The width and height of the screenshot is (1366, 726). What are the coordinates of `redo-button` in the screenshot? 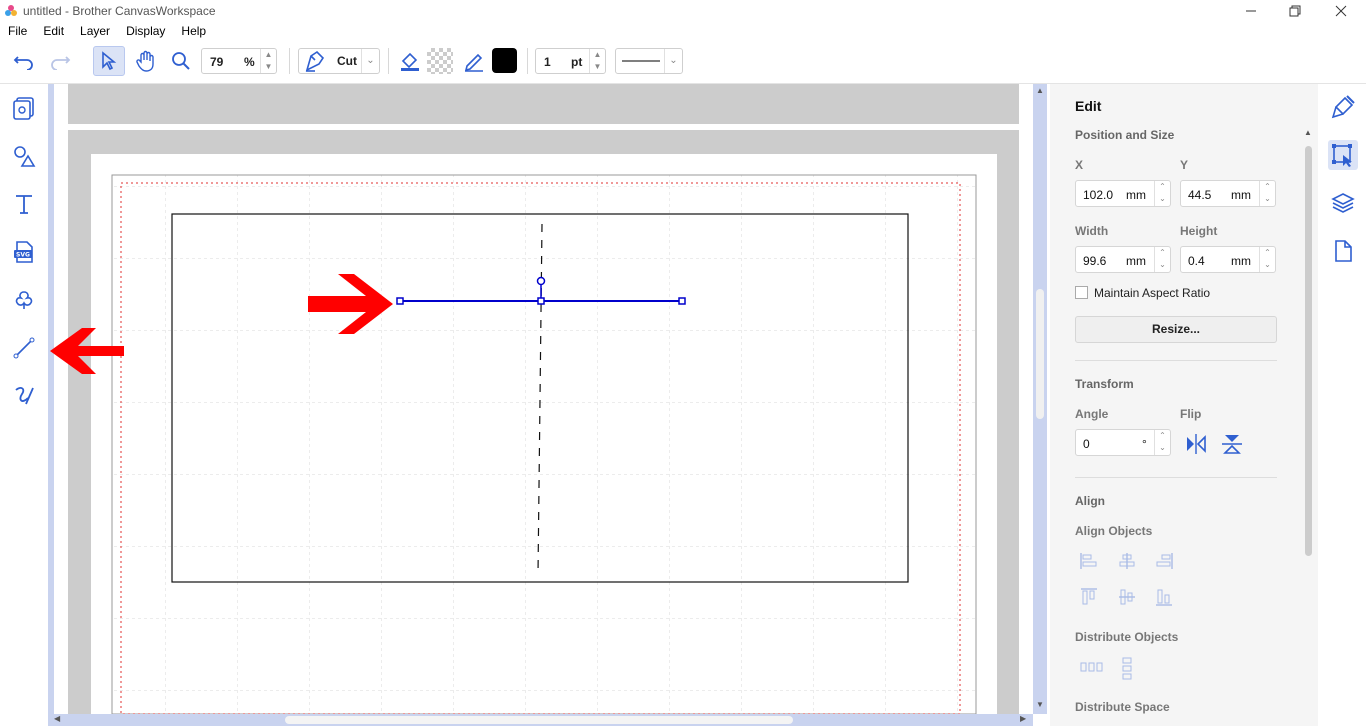 It's located at (60, 61).